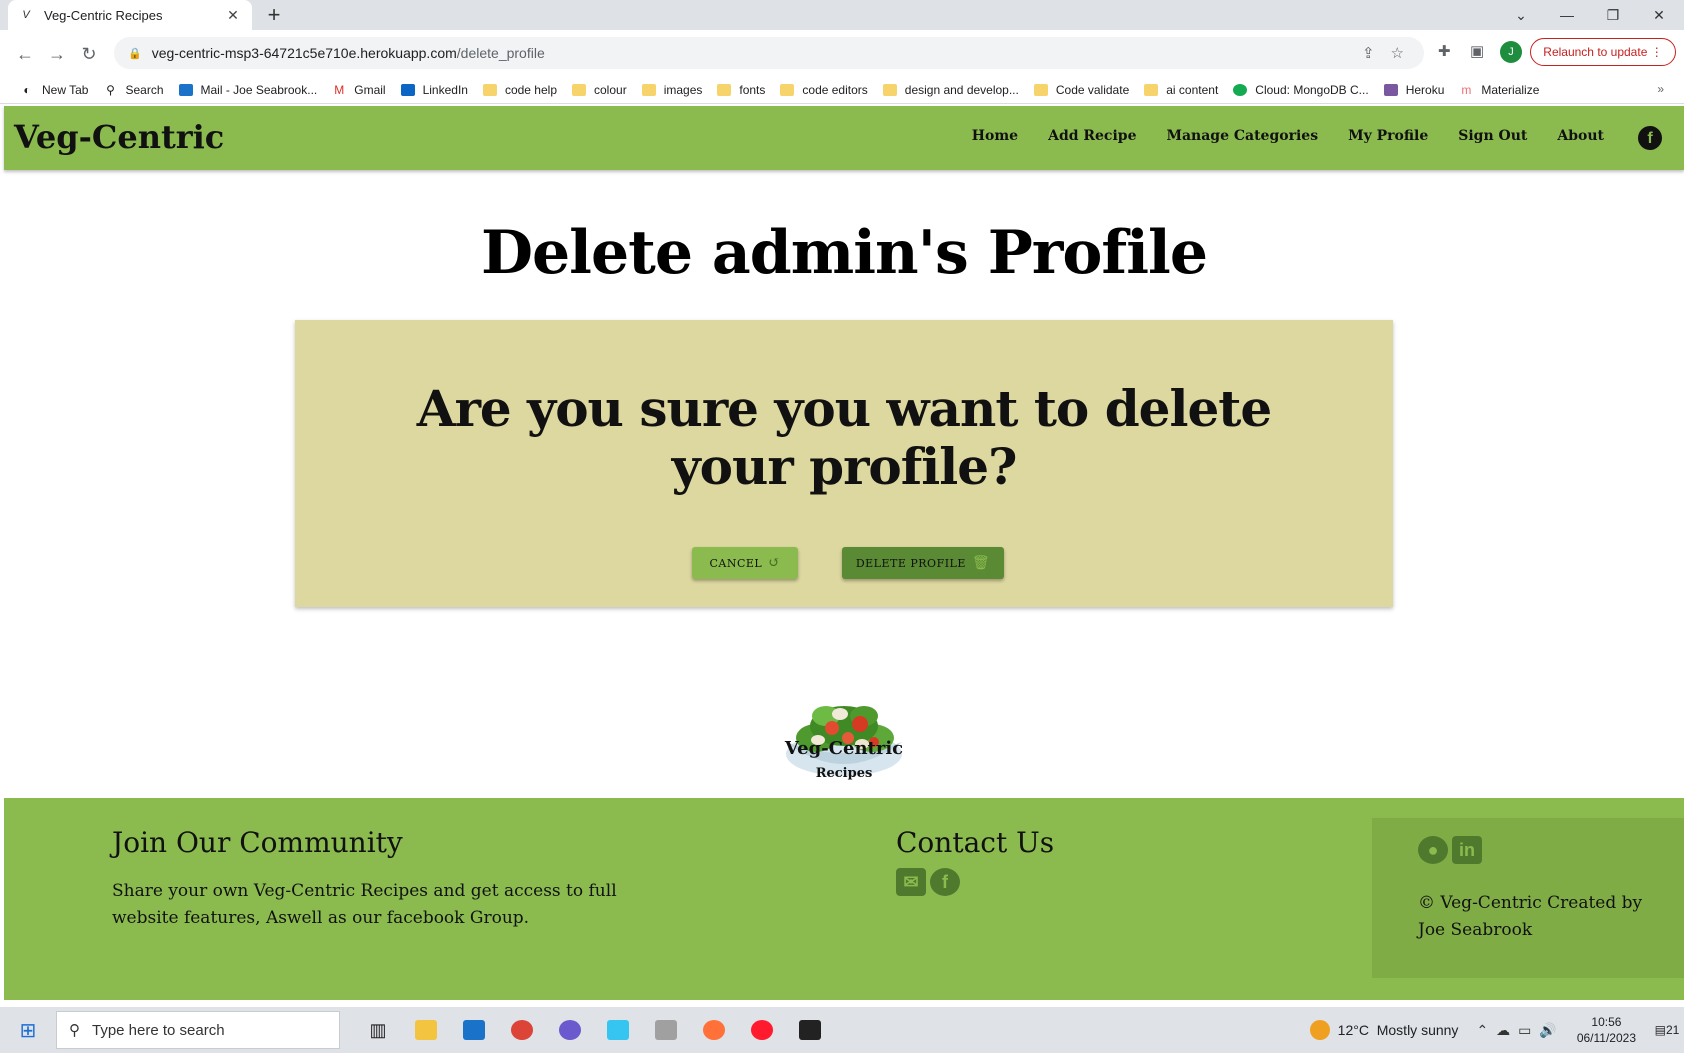 The width and height of the screenshot is (1684, 1053). What do you see at coordinates (1606, 1030) in the screenshot?
I see `clock: 10:56 06/11/2023` at bounding box center [1606, 1030].